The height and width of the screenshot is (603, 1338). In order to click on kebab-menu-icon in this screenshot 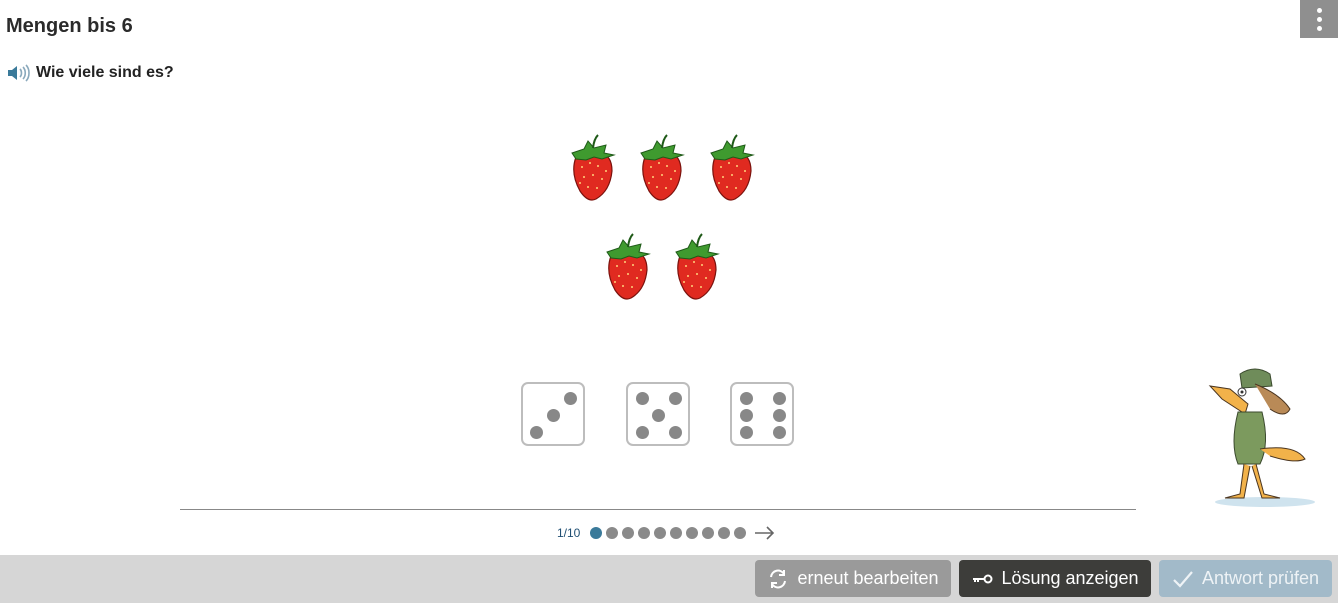, I will do `click(1319, 10)`.